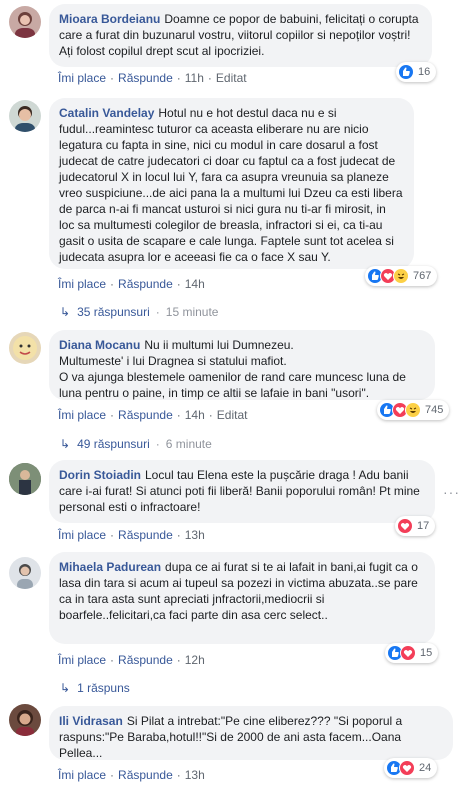 This screenshot has height=790, width=468. I want to click on comment-actions: Îmi place · Răspunde · 12h, so click(131, 660).